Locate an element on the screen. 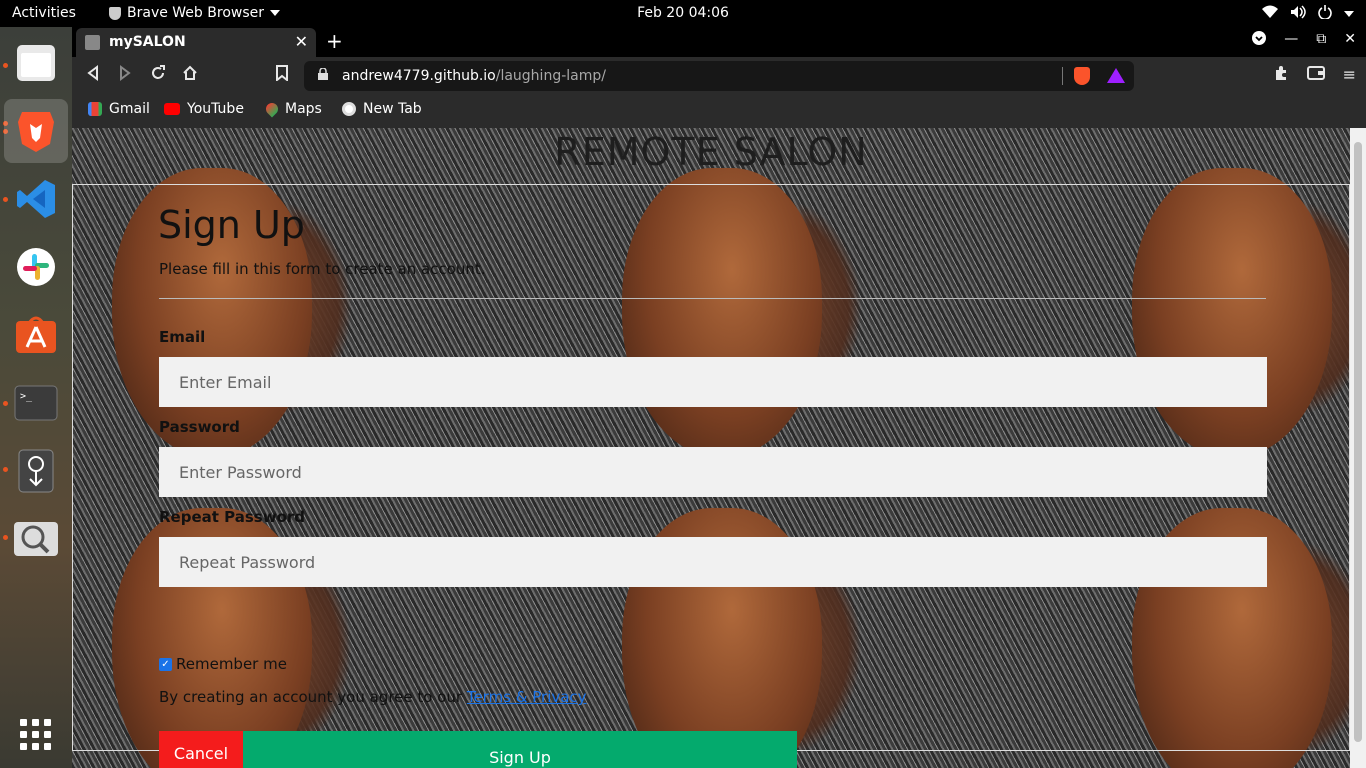 The height and width of the screenshot is (768, 1366). window-controls: — ⧉ ✕ is located at coordinates (1304, 40).